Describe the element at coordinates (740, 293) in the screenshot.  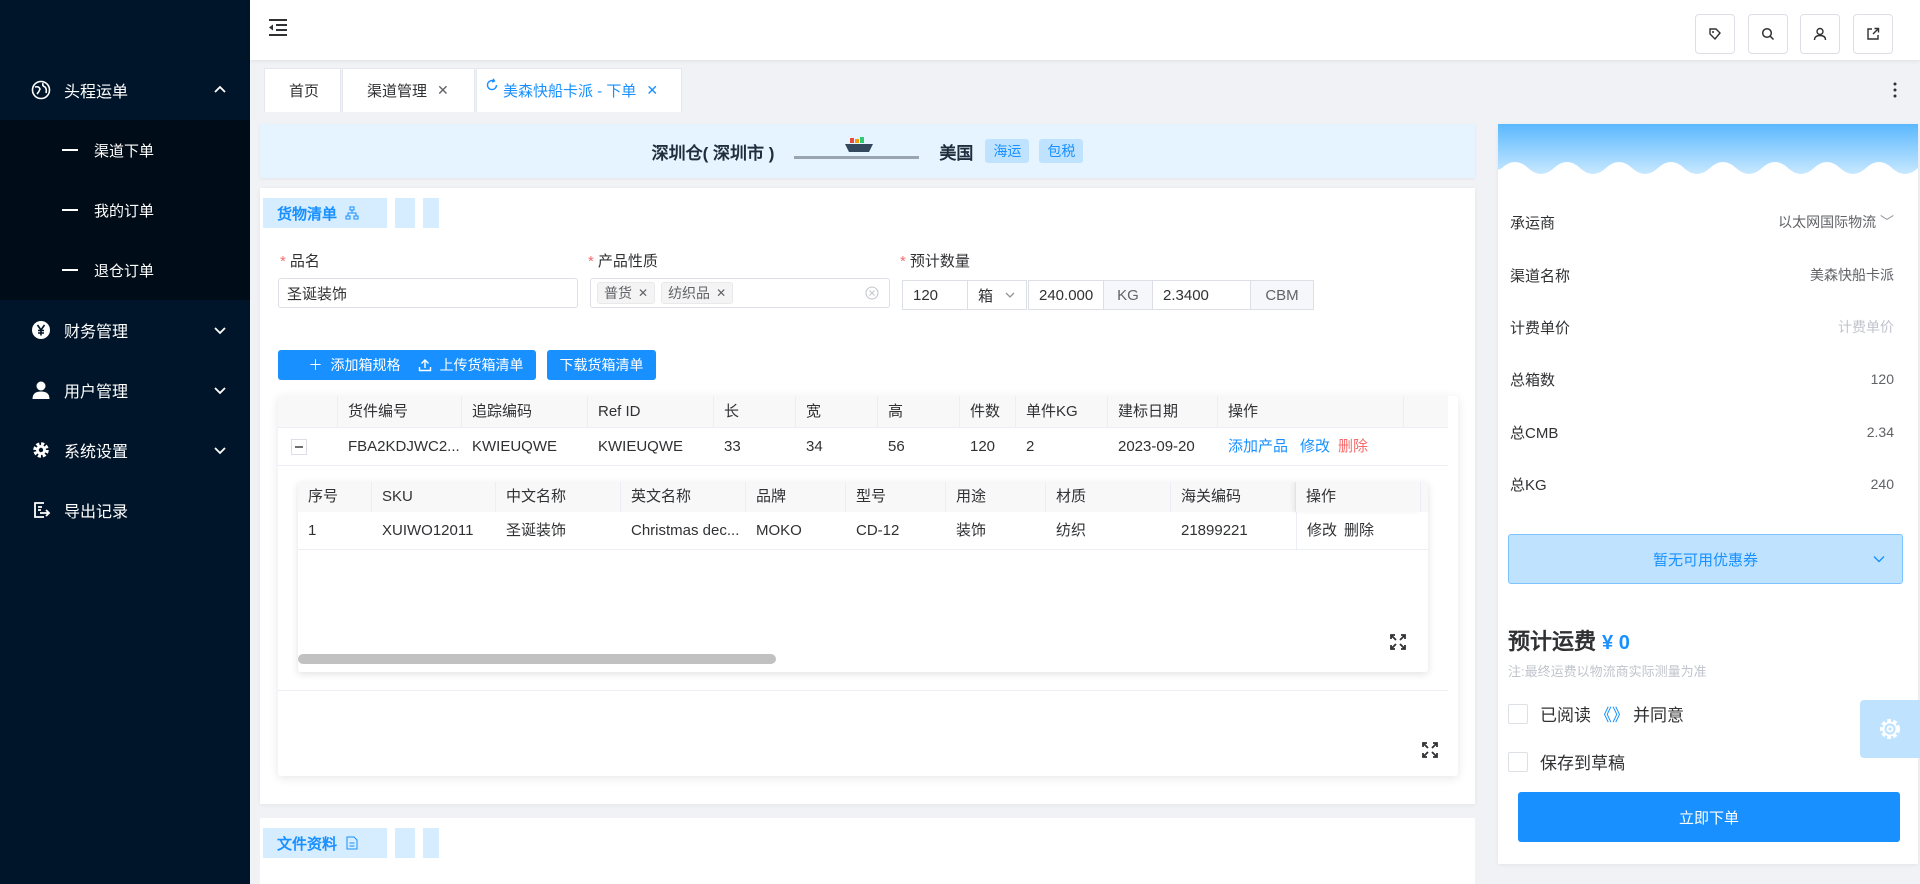
I see `product-nature-select: 普货 ✕ 纺织品 ✕` at that location.